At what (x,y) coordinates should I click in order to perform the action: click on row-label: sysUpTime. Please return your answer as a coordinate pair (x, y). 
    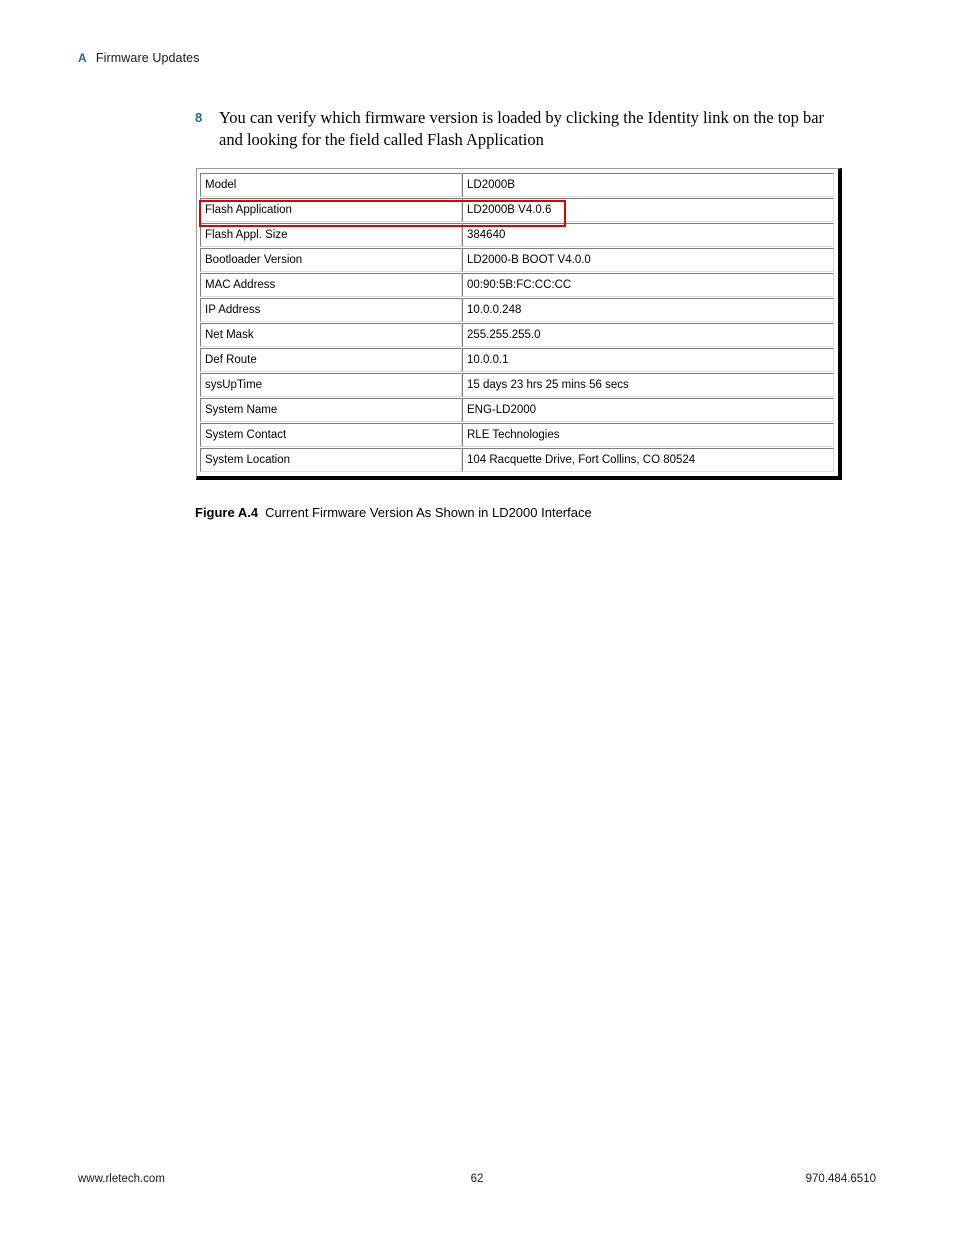
    Looking at the image, I should click on (331, 385).